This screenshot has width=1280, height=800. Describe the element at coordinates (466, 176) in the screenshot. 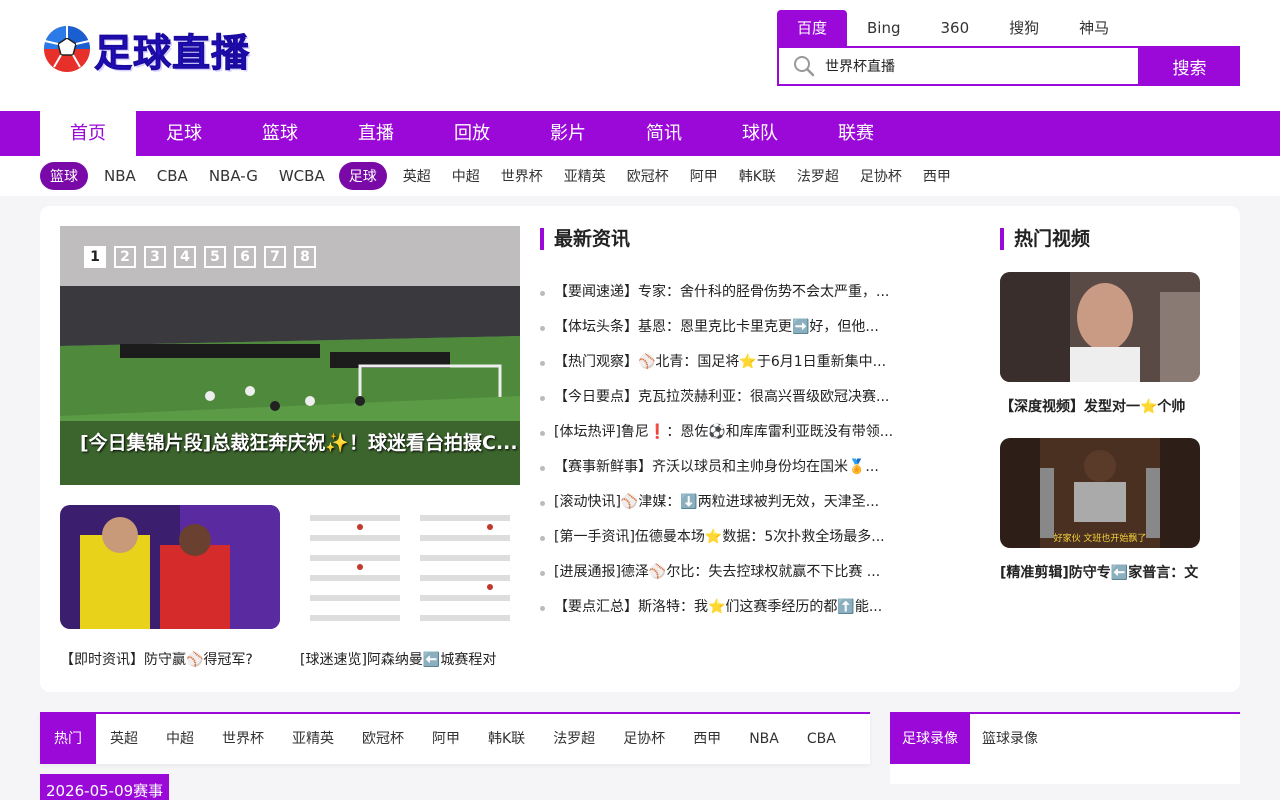

I see `sub-item-csl: 中超` at that location.